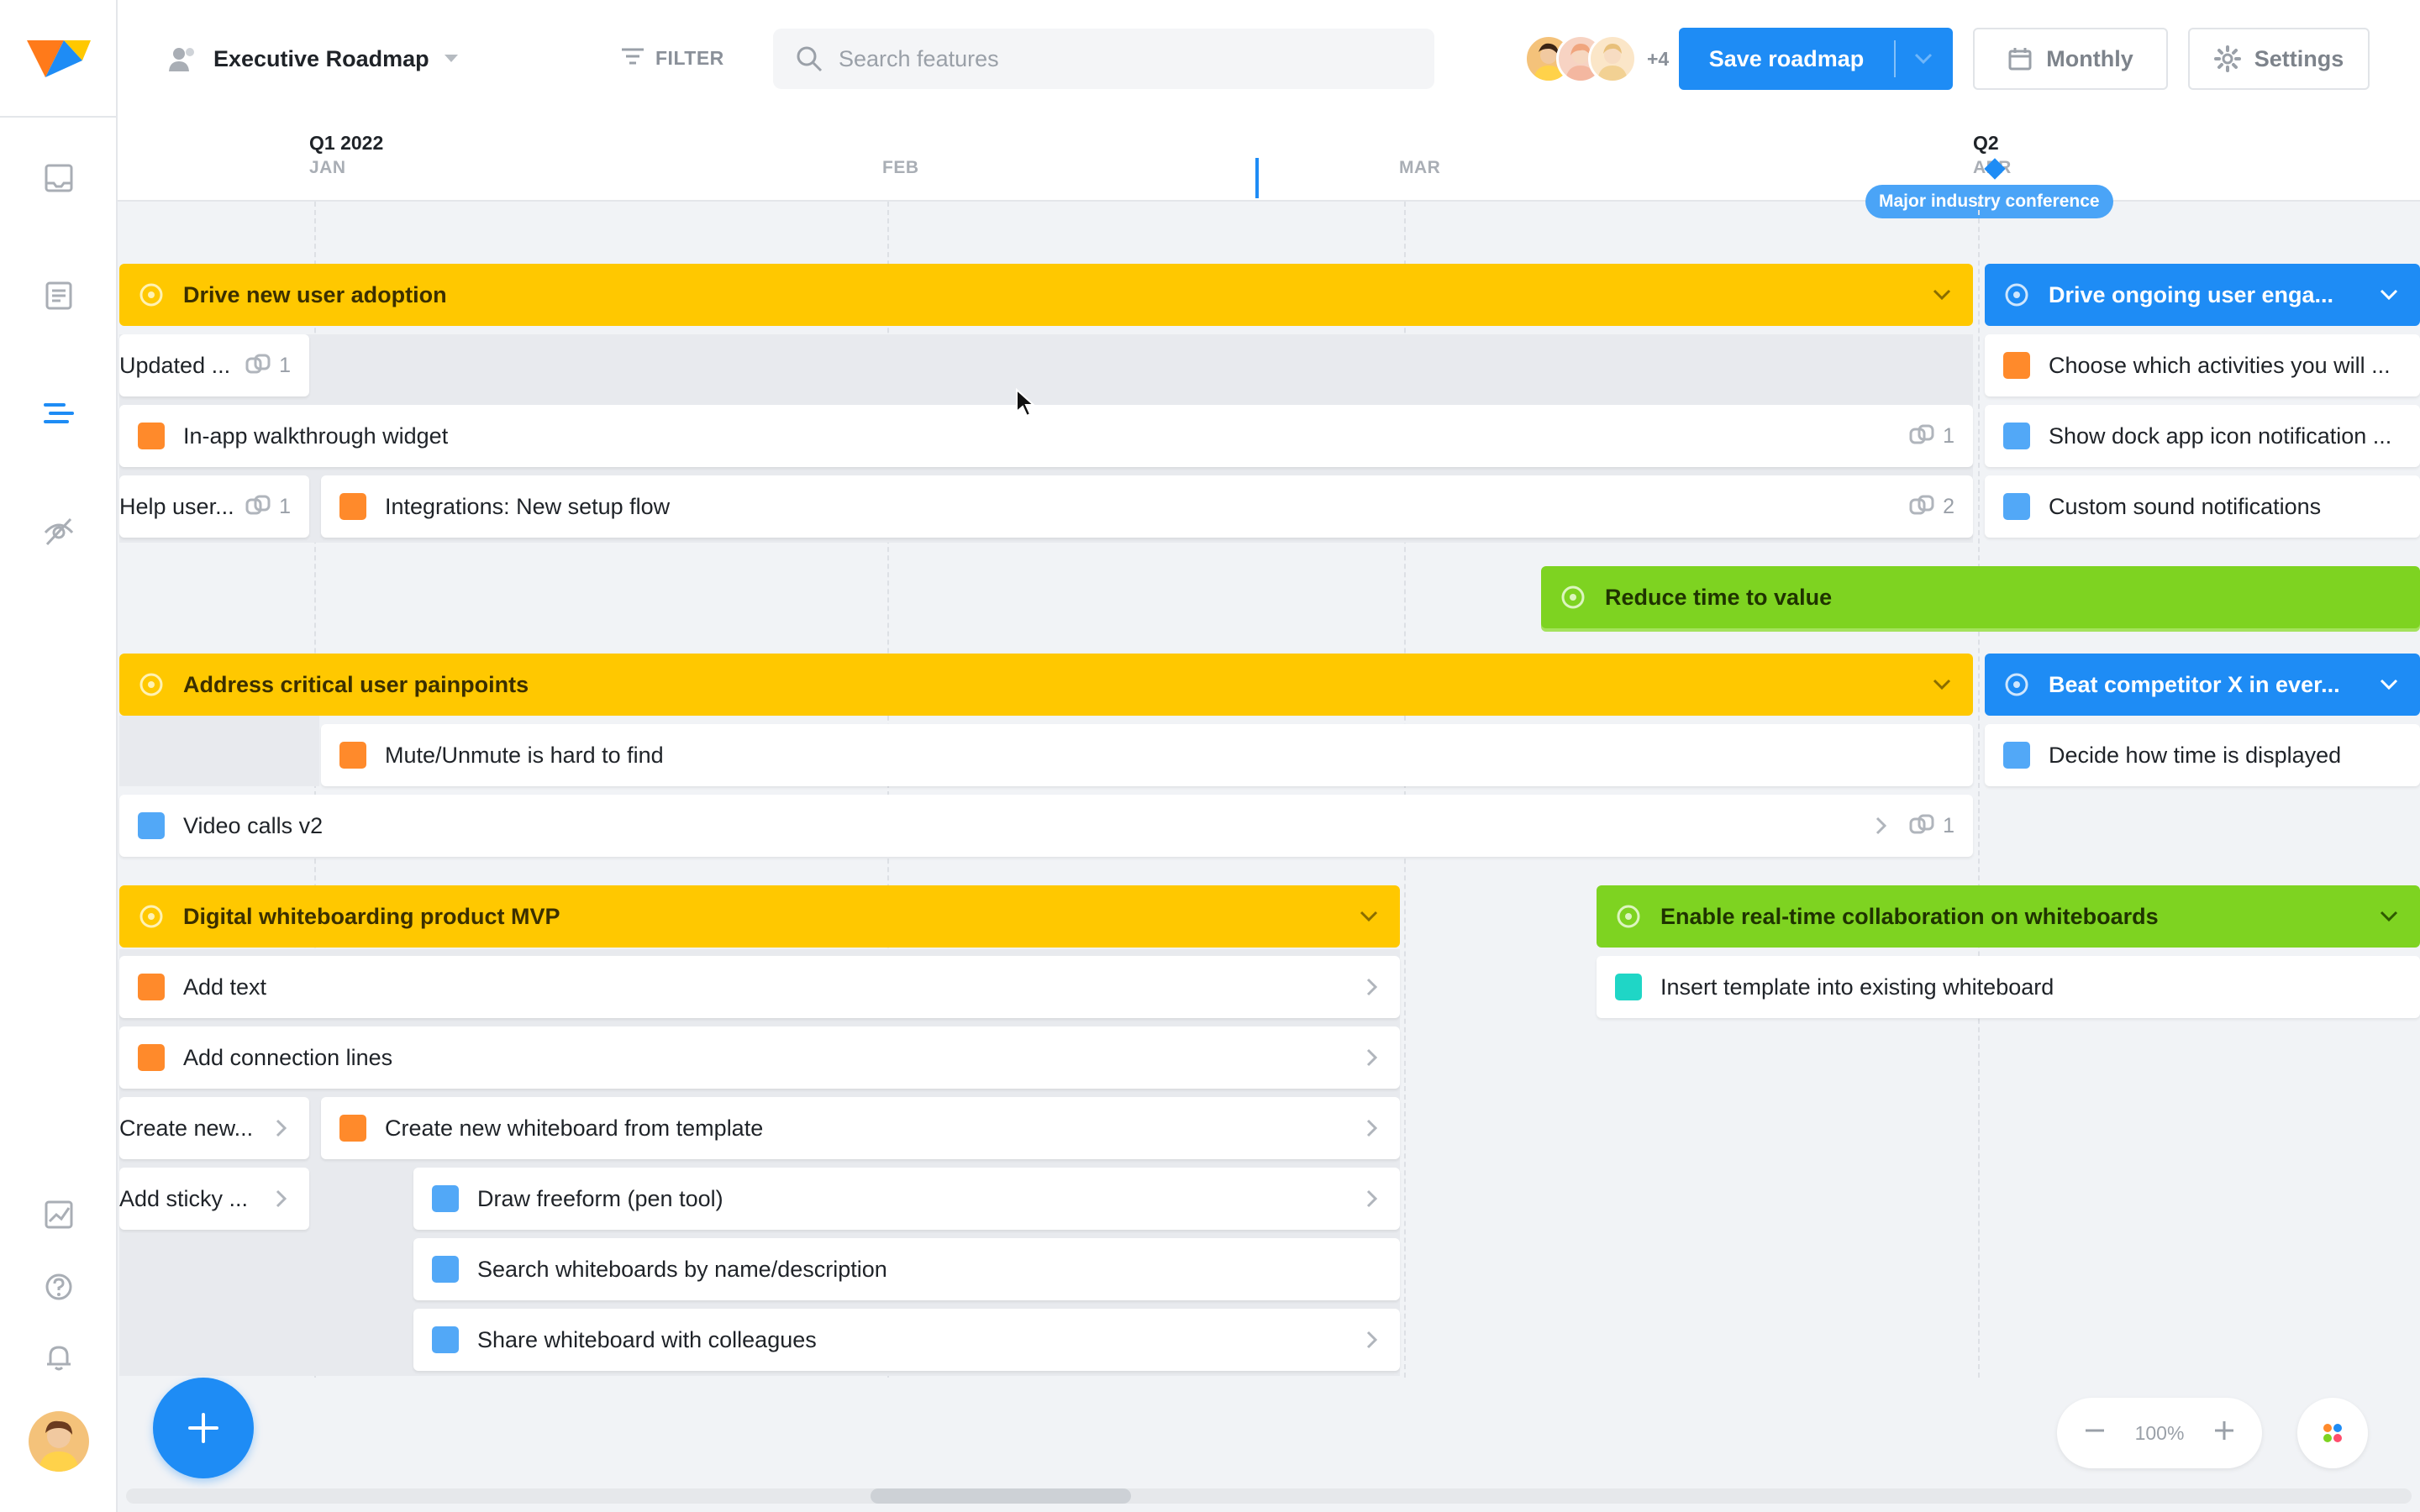 This screenshot has height=1512, width=2420. I want to click on feature-card-in-app-walkthrough: In-app walkthrough widget 1, so click(1046, 436).